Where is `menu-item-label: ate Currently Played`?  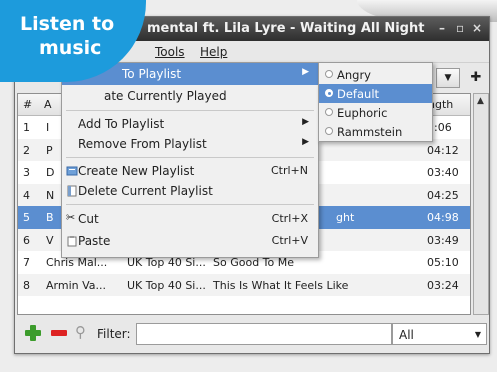 menu-item-label: ate Currently Played is located at coordinates (165, 96).